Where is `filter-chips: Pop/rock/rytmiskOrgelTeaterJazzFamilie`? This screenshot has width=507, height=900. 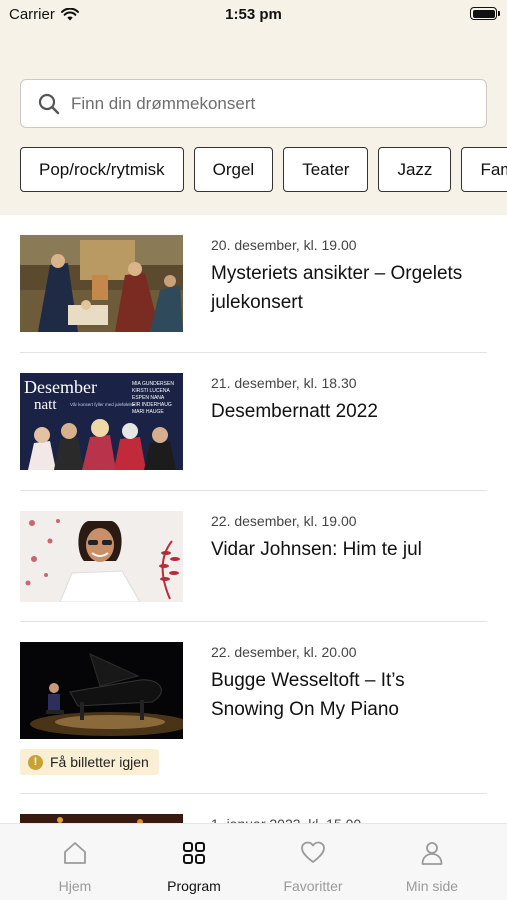 filter-chips: Pop/rock/rytmiskOrgelTeaterJazzFamilie is located at coordinates (263, 169).